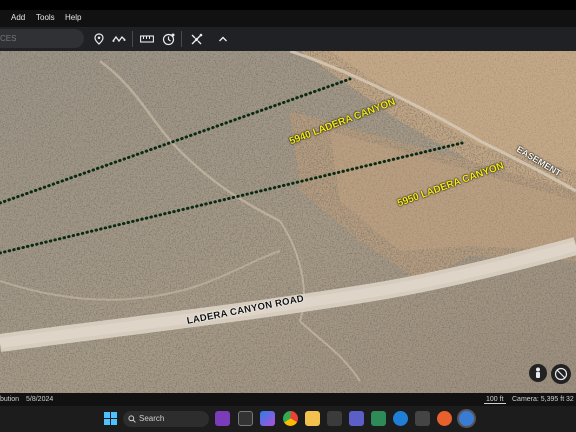 The image size is (576, 432). I want to click on top-strip, so click(288, 5).